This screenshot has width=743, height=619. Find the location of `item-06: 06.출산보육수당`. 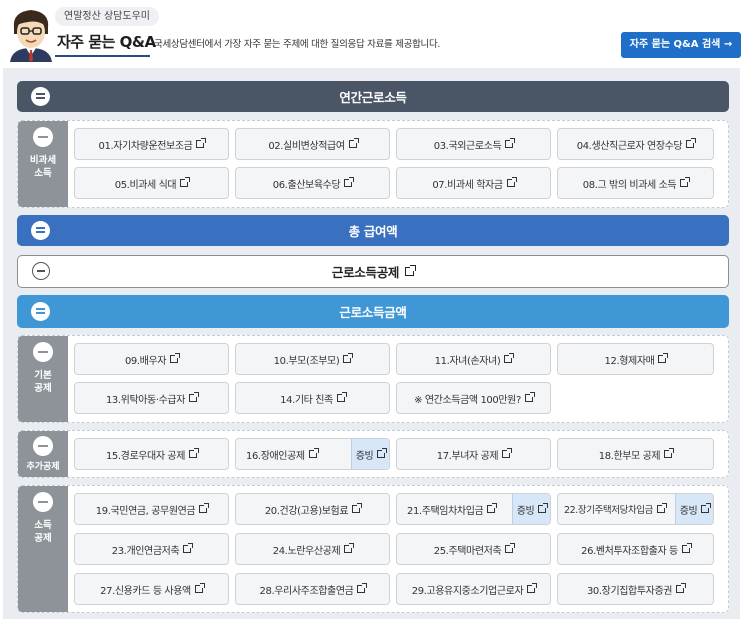

item-06: 06.출산보육수당 is located at coordinates (312, 183).